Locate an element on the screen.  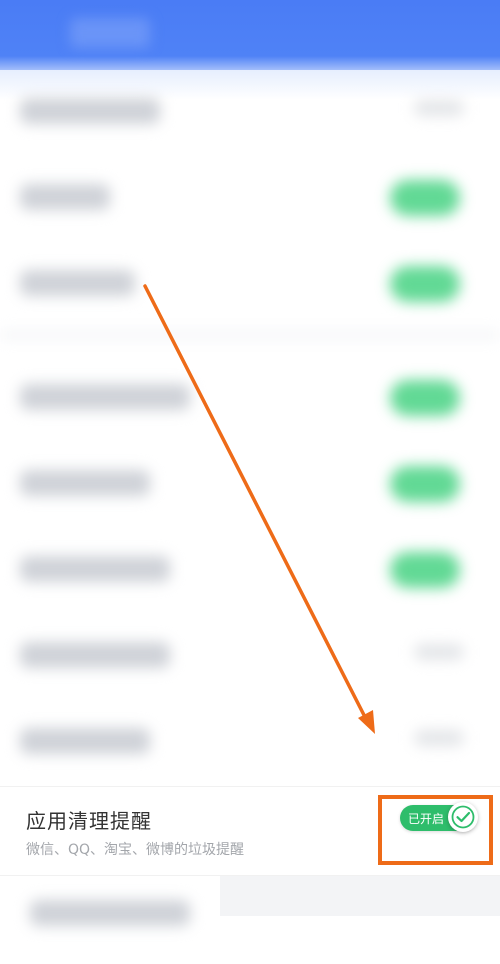
annotation-highlight-box is located at coordinates (435, 830).